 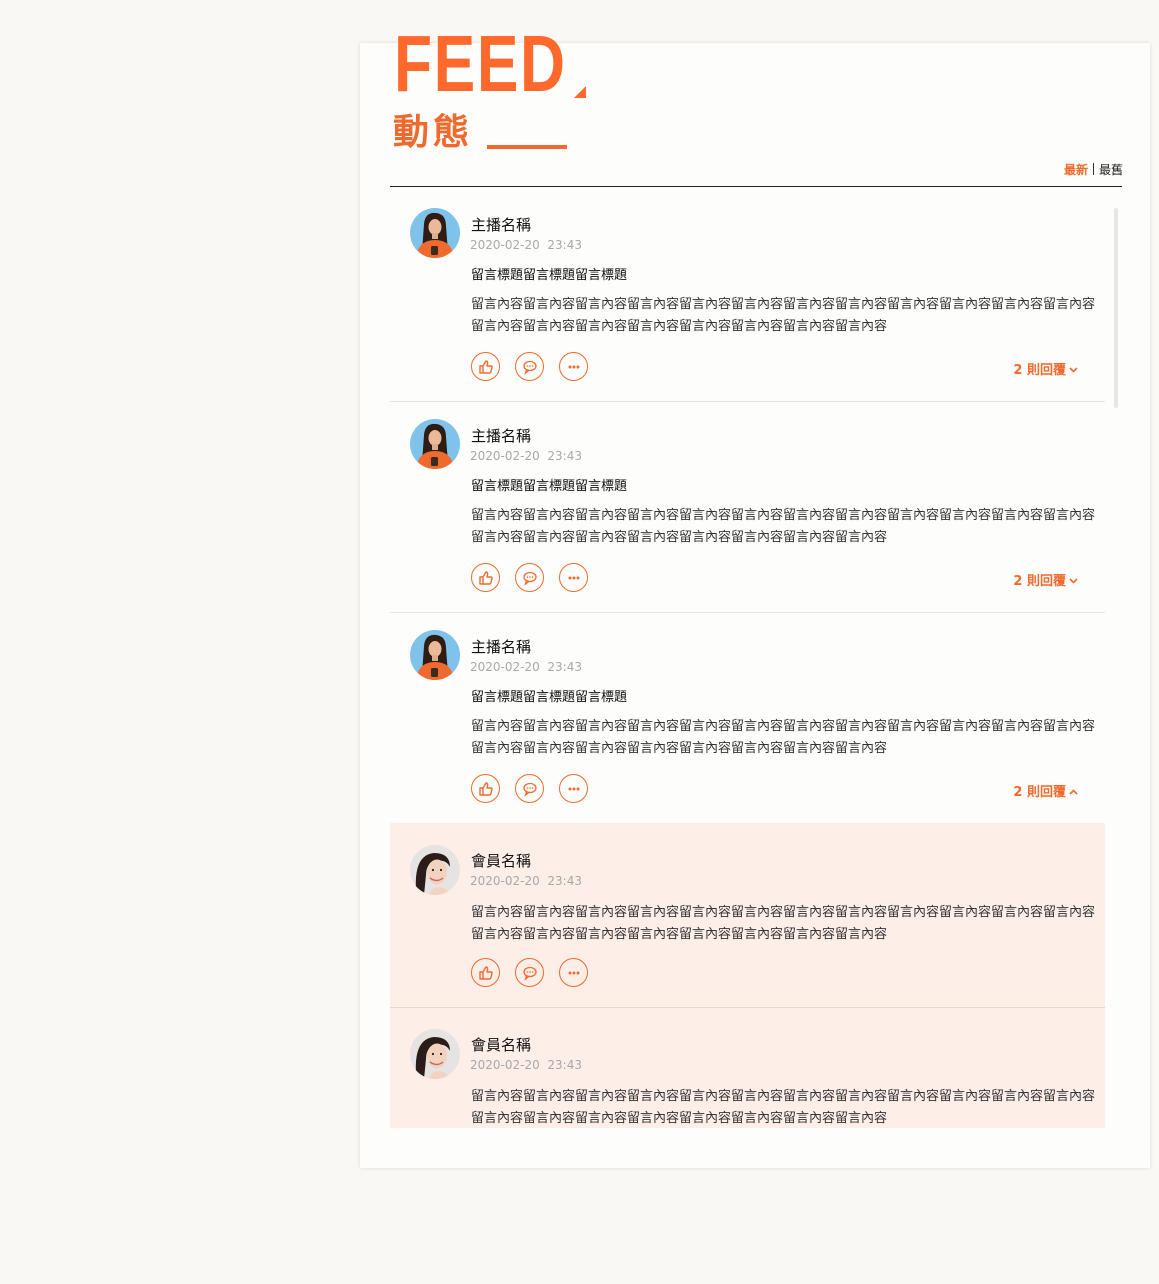 I want to click on sort-newest-link: 最新, so click(x=1076, y=170).